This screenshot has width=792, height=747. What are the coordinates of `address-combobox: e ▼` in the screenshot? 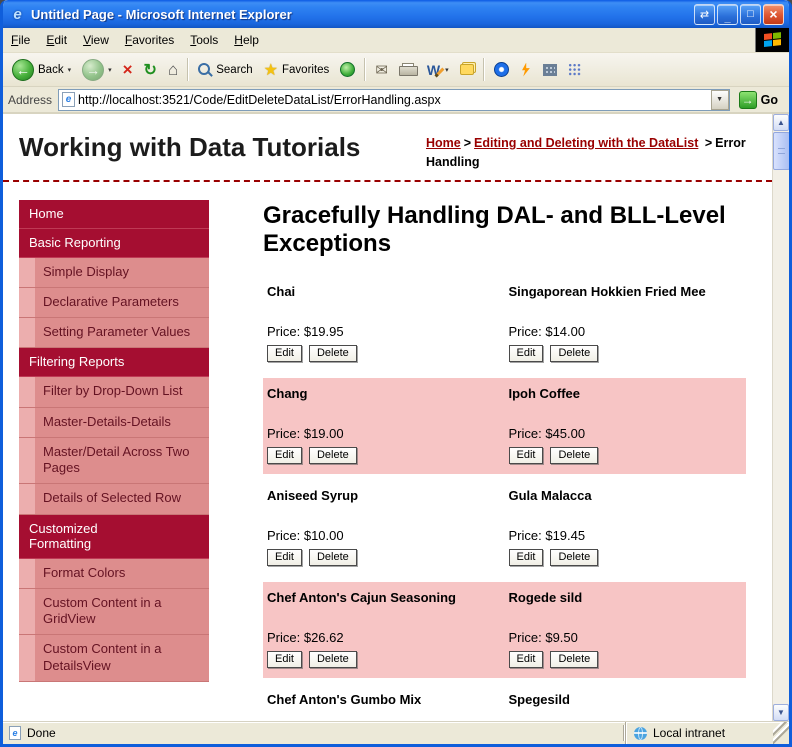 It's located at (394, 99).